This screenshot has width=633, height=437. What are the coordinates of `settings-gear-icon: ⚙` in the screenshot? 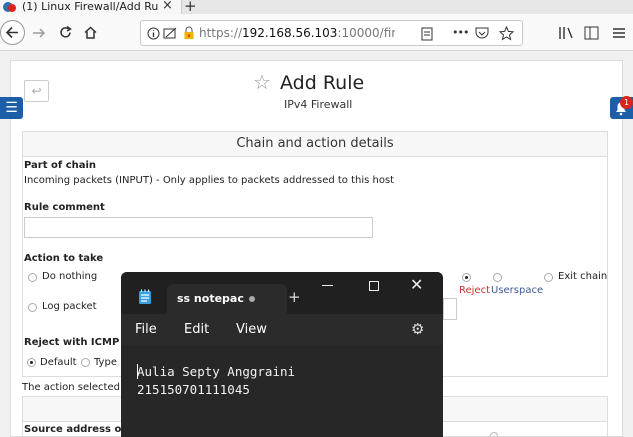 It's located at (417, 329).